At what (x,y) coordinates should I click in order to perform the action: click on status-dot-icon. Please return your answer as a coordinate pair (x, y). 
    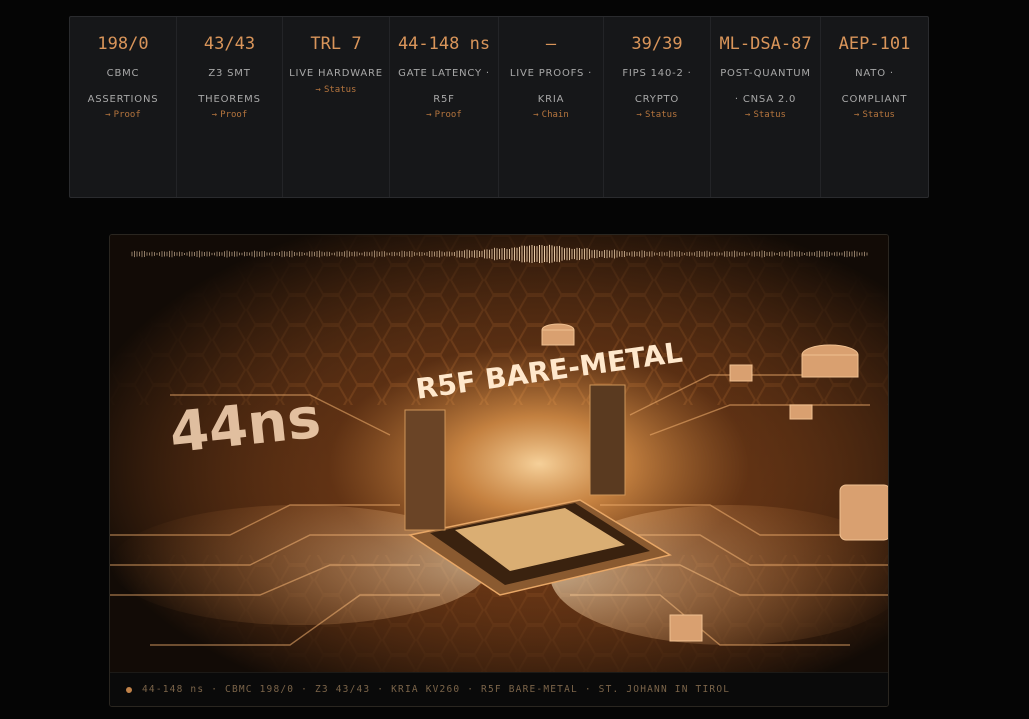
    Looking at the image, I should click on (129, 689).